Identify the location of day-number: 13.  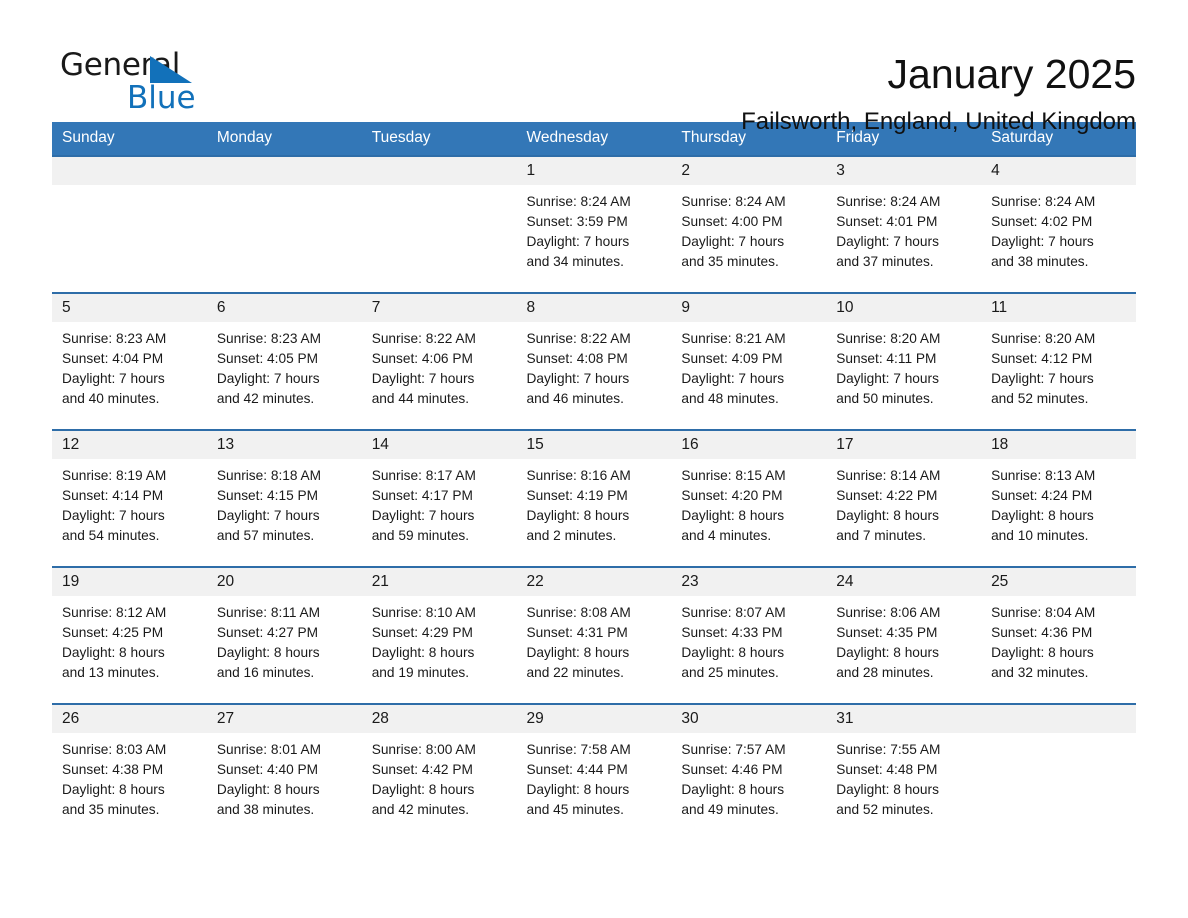
(284, 445).